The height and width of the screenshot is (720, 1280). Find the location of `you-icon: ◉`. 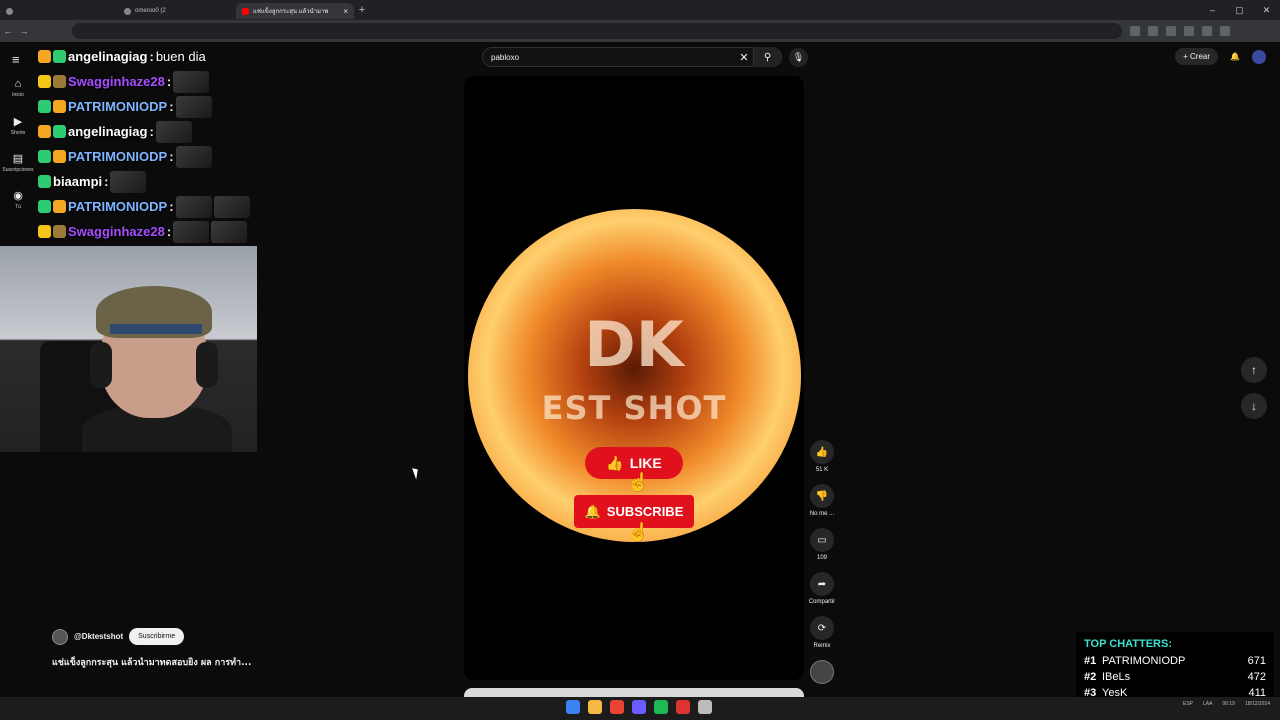

you-icon: ◉ is located at coordinates (18, 196).